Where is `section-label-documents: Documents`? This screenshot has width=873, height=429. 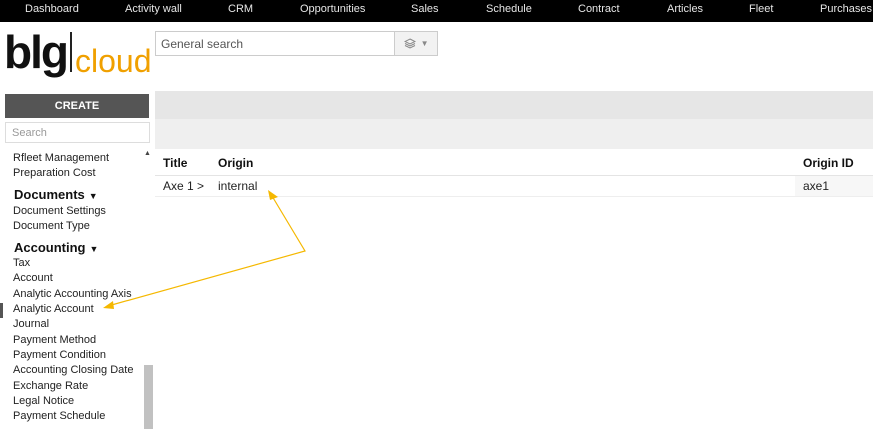
section-label-documents: Documents is located at coordinates (49, 194).